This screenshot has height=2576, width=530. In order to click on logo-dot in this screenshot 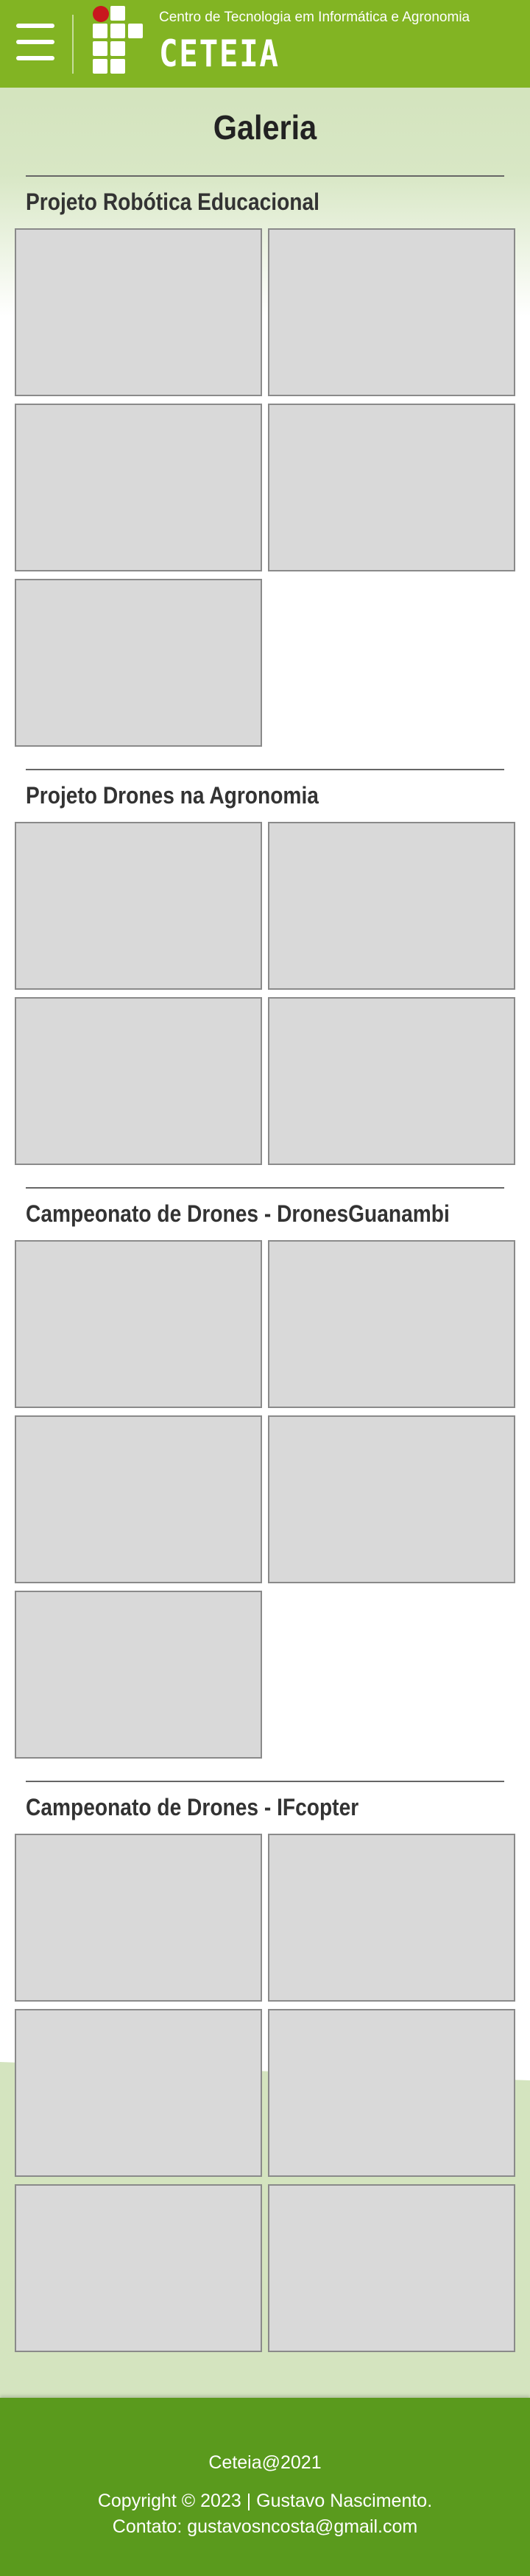, I will do `click(101, 14)`.